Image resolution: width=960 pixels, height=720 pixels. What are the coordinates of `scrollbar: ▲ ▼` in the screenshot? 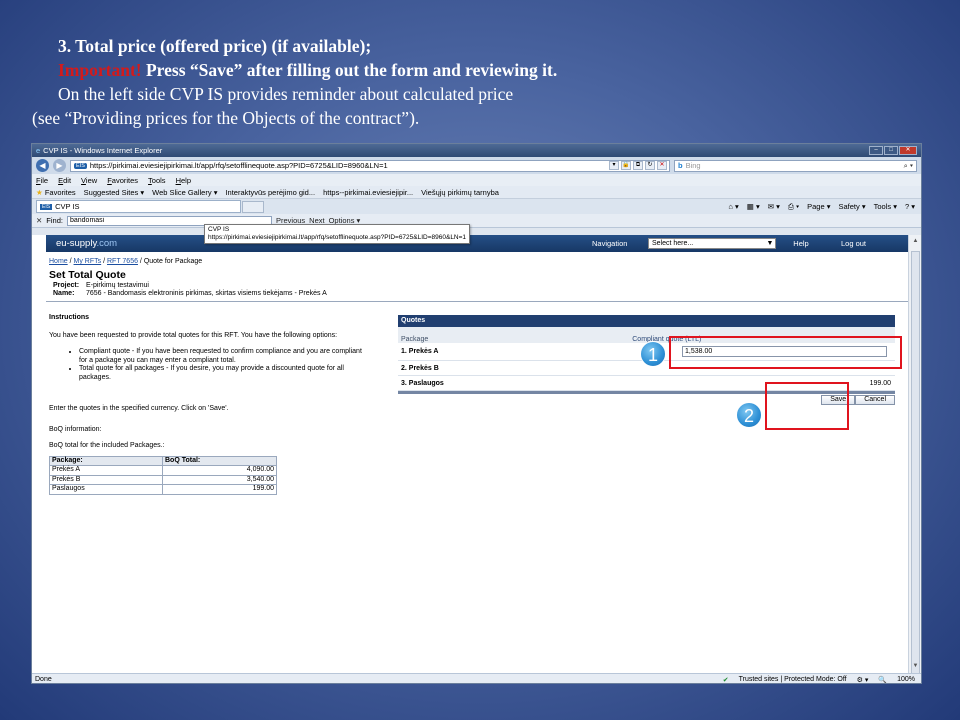 It's located at (914, 459).